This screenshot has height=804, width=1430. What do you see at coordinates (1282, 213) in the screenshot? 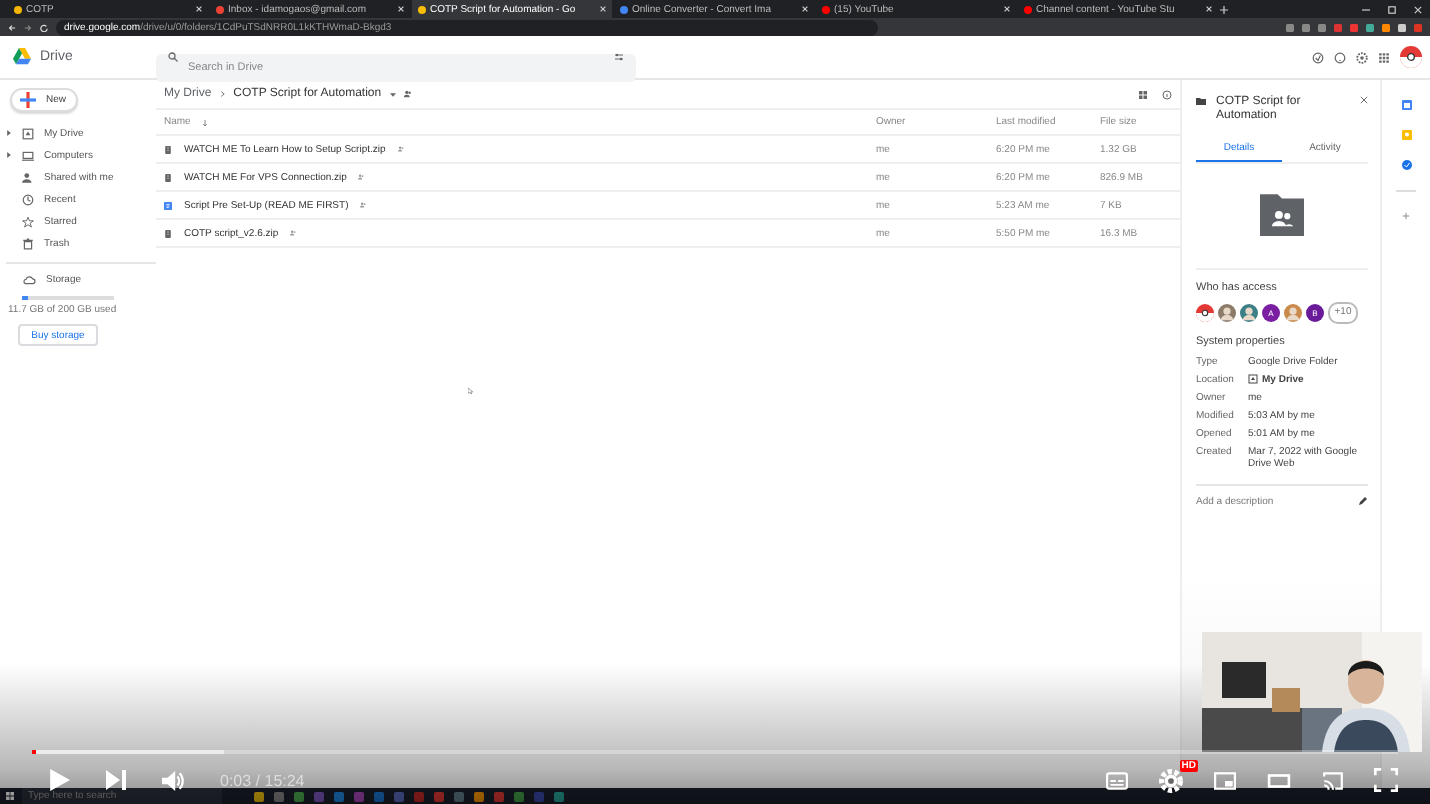
I see `shared-folder-icon` at bounding box center [1282, 213].